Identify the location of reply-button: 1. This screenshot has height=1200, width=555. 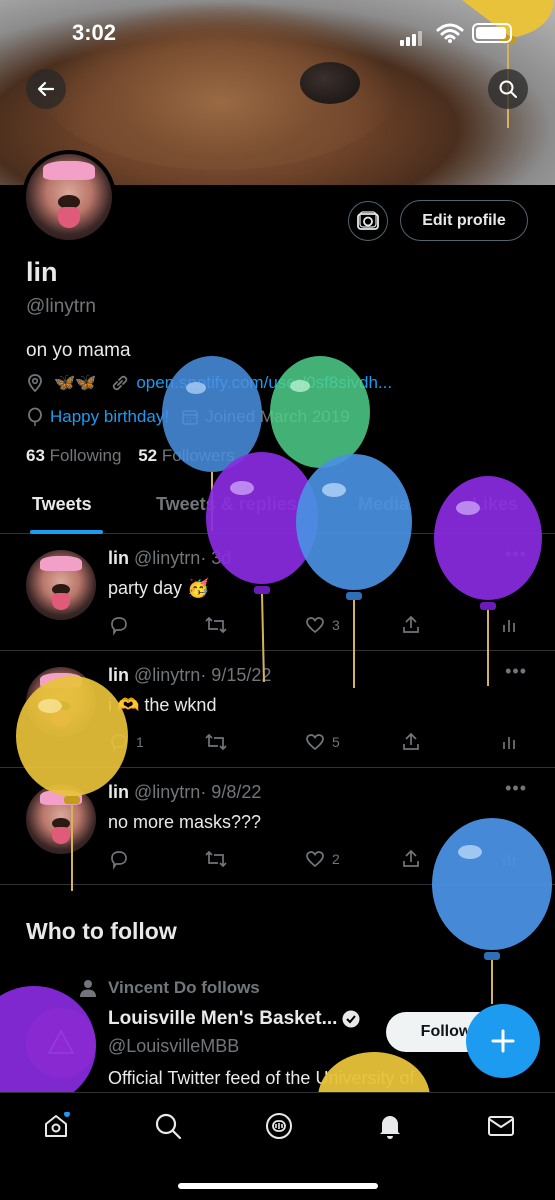
(126, 742).